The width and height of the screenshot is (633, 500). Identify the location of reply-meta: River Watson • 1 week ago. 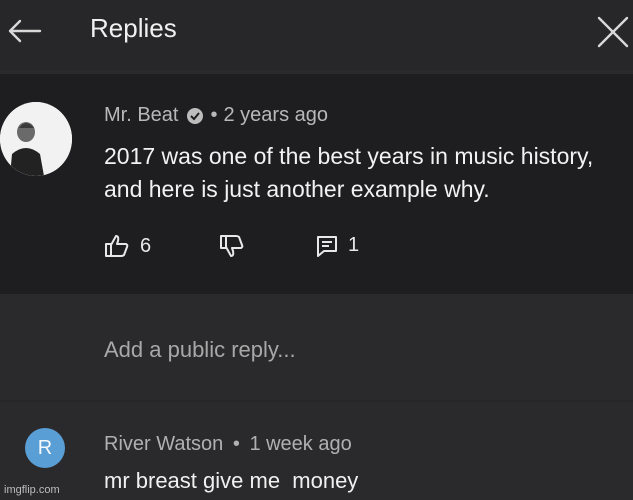
(228, 444).